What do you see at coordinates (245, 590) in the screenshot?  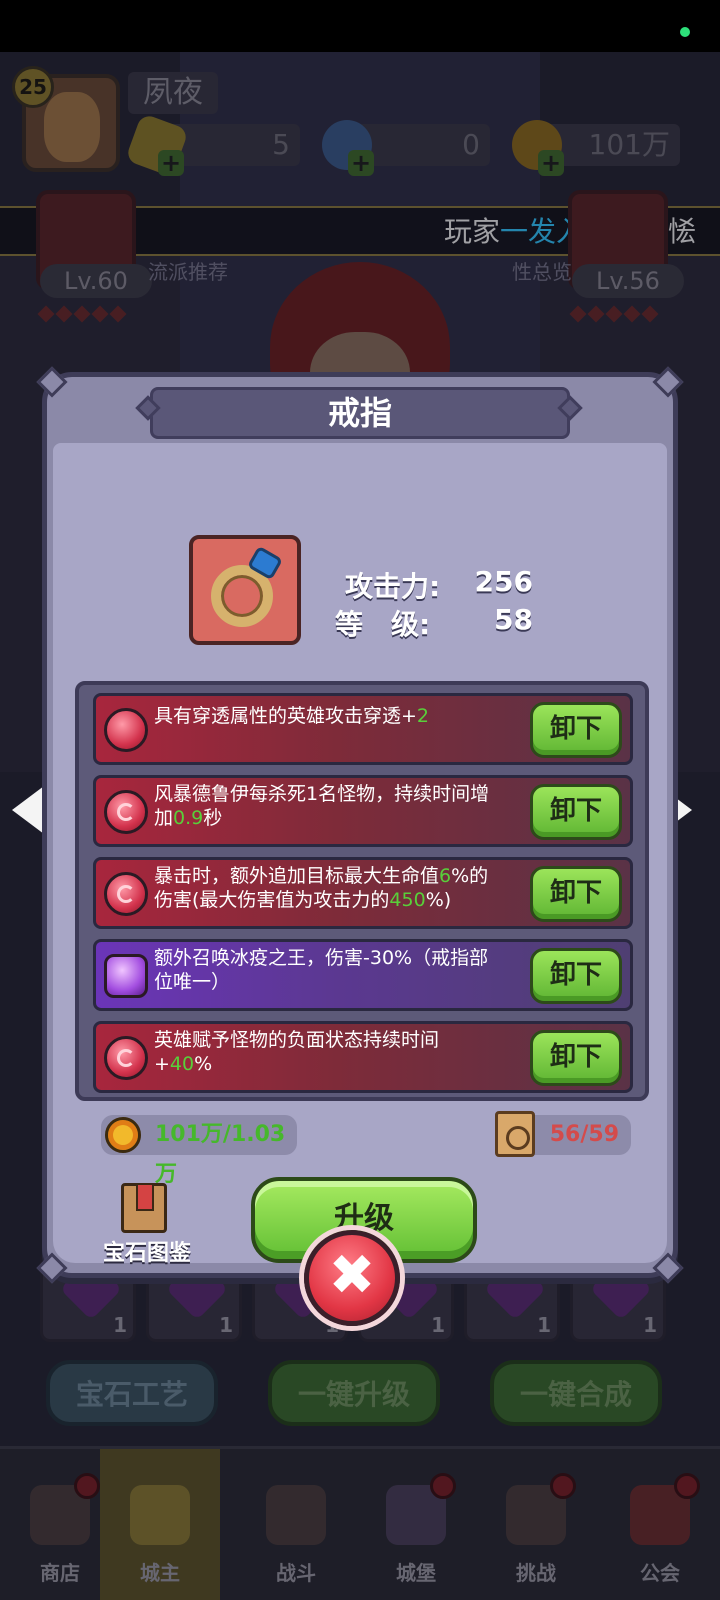 I see `ring-item-frame` at bounding box center [245, 590].